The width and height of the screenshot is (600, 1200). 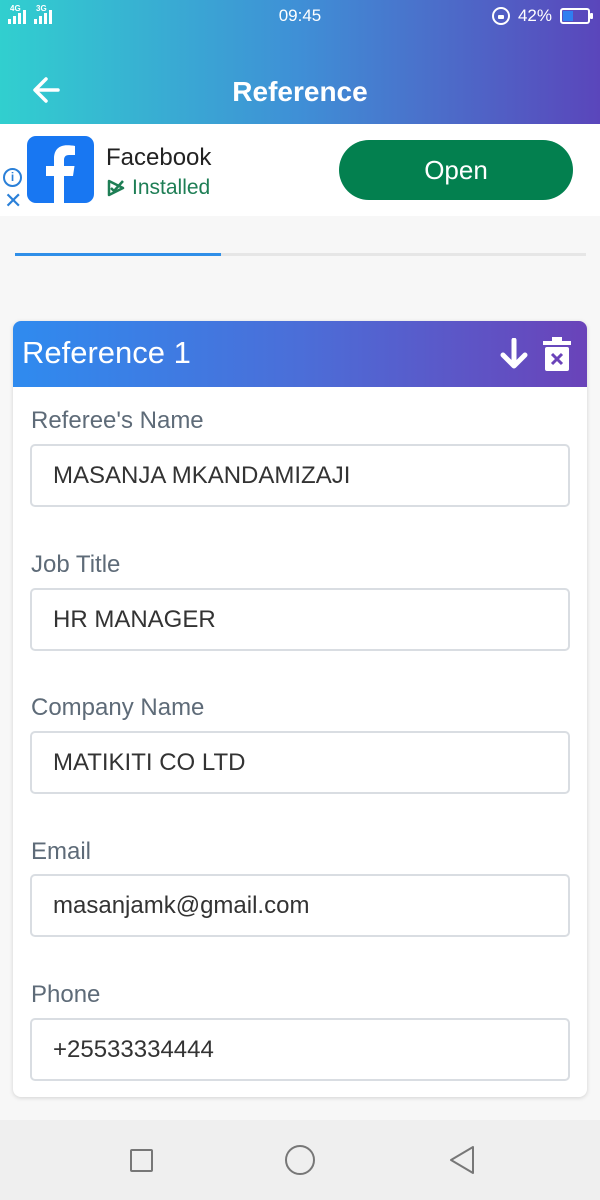 I want to click on app-bar: Reference, so click(x=300, y=91).